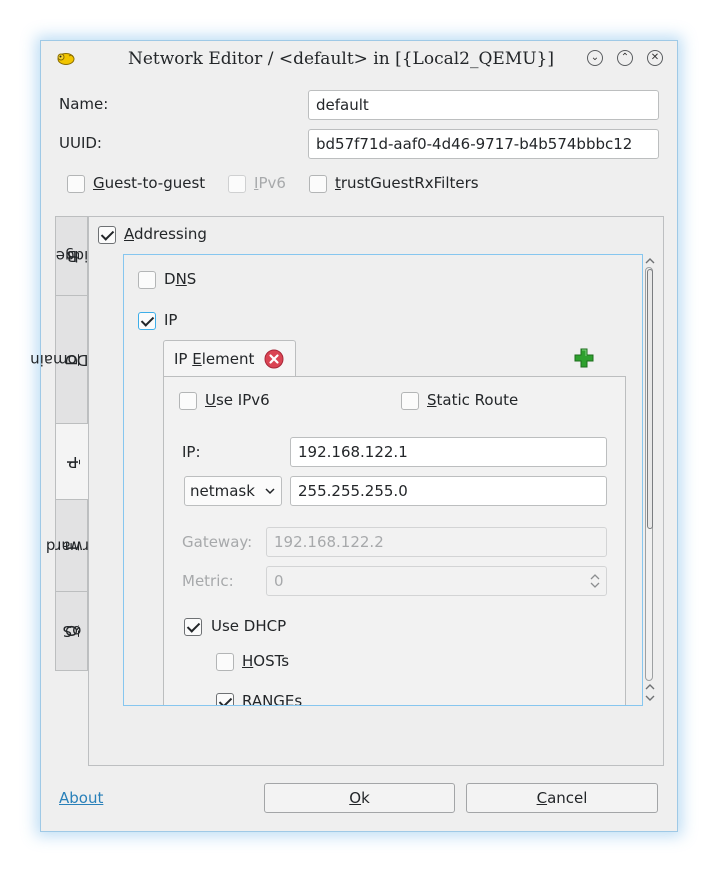  Describe the element at coordinates (562, 798) in the screenshot. I see `cancel-button: Cancel` at that location.